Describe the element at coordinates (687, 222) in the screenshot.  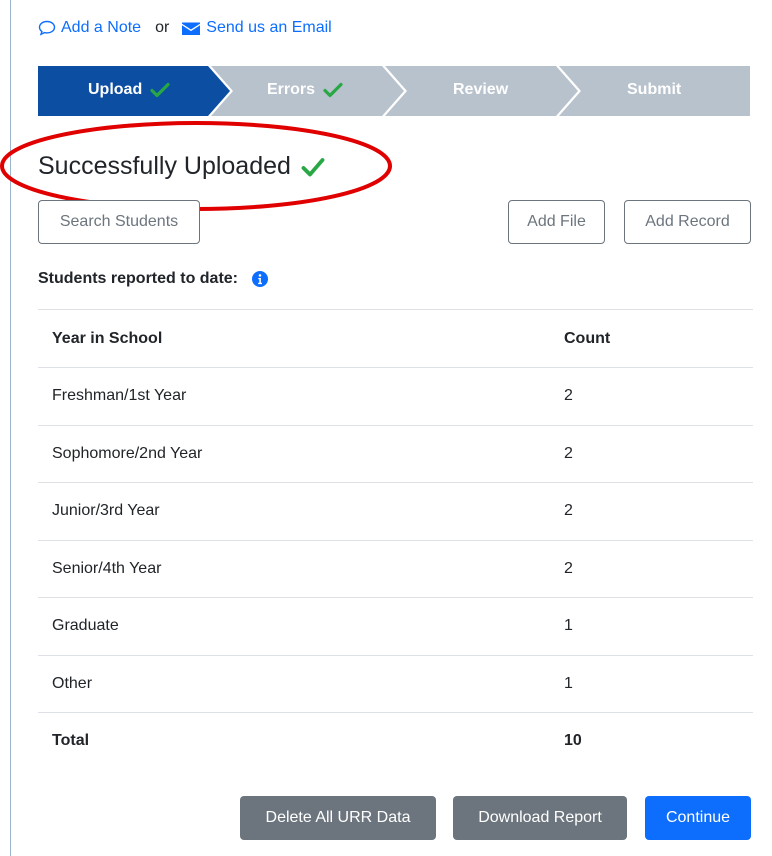
I see `add-record-button: Add Record` at that location.